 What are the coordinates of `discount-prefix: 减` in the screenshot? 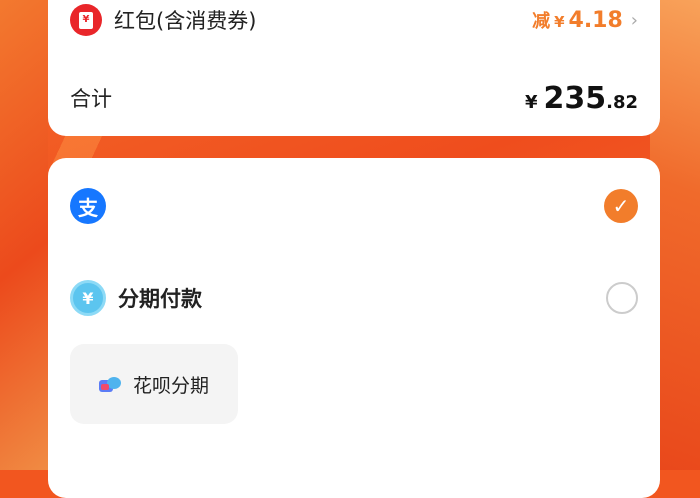 It's located at (541, 21).